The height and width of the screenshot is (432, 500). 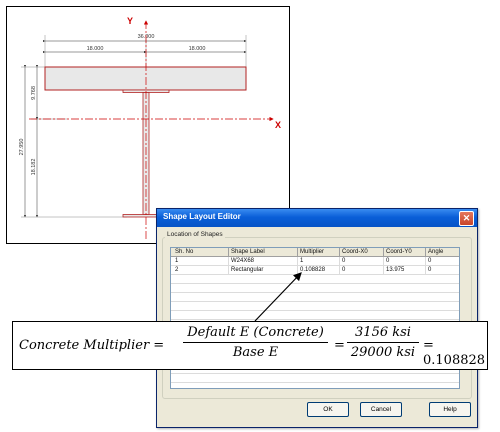 What do you see at coordinates (255, 332) in the screenshot?
I see `formula-frac1-numerator: Default E (Concrete)` at bounding box center [255, 332].